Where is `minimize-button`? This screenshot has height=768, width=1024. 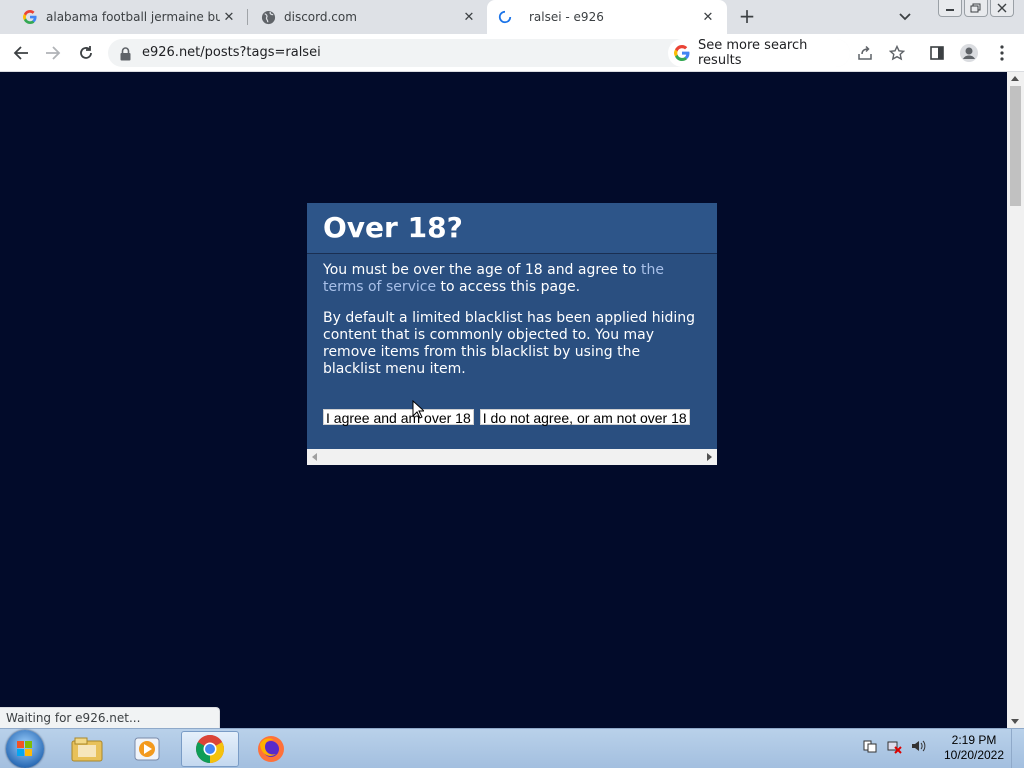
minimize-button is located at coordinates (950, 8).